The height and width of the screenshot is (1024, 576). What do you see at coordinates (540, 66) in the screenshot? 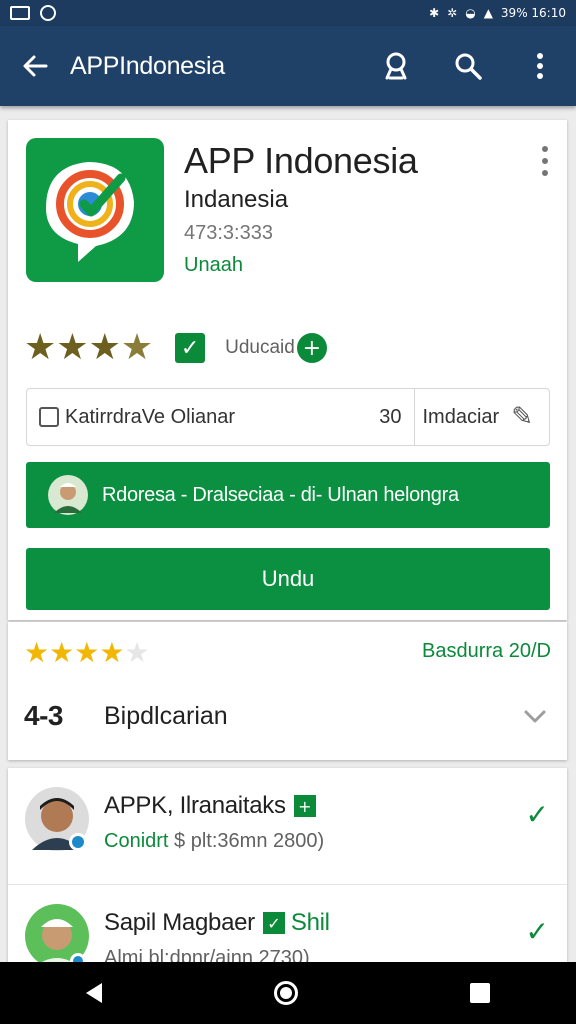
I see `more-vert-icon` at bounding box center [540, 66].